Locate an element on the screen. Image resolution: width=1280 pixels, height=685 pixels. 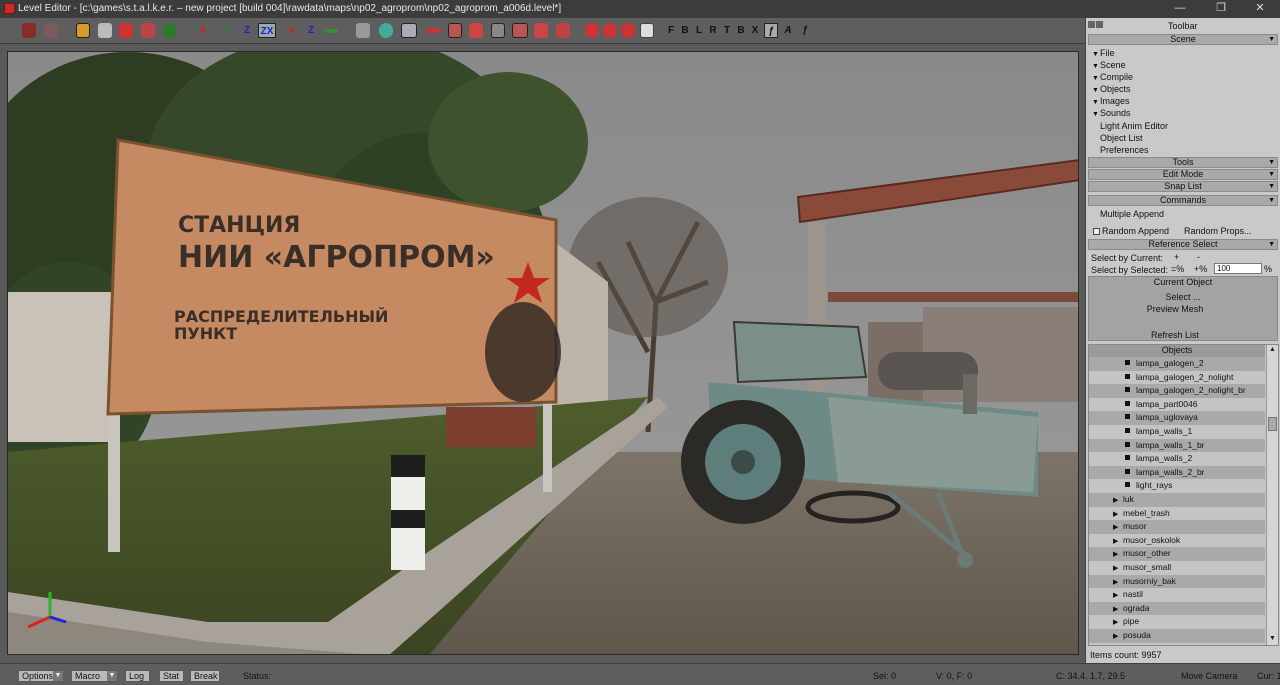
snap-icon is located at coordinates (170, 30).